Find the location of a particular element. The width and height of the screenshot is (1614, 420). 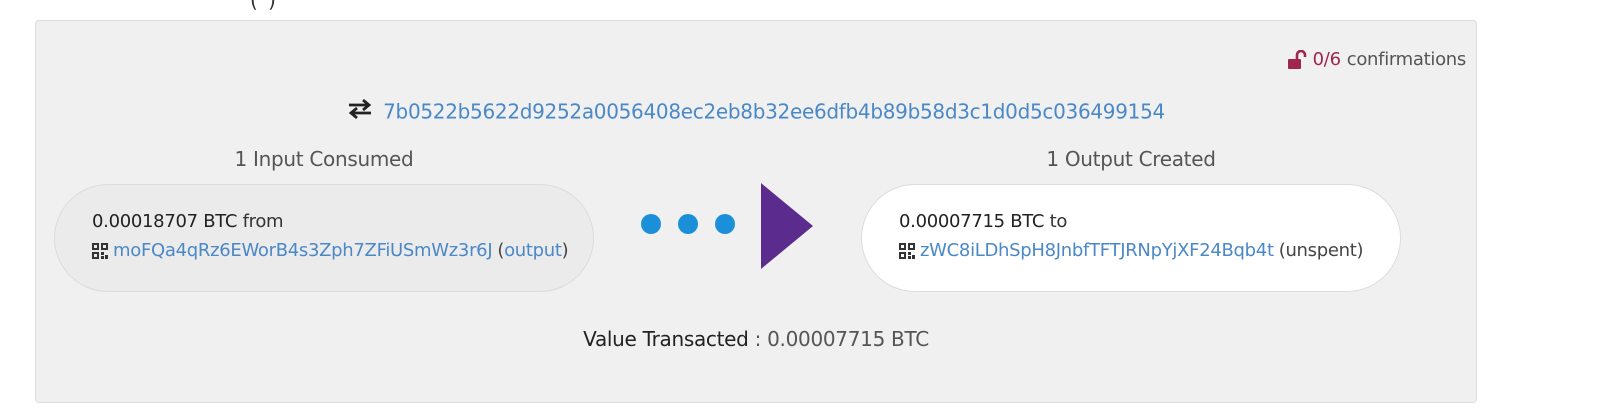

flow-dots is located at coordinates (696, 224).